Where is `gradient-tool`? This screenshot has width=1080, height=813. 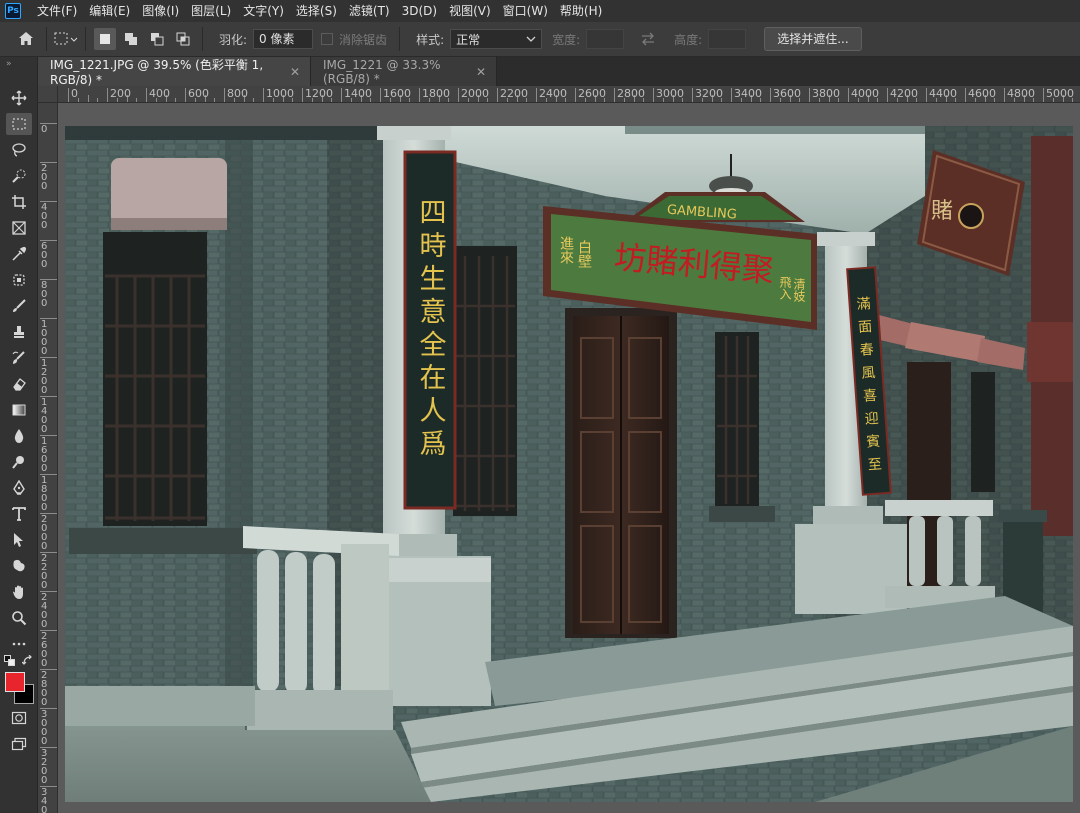
gradient-tool is located at coordinates (19, 410).